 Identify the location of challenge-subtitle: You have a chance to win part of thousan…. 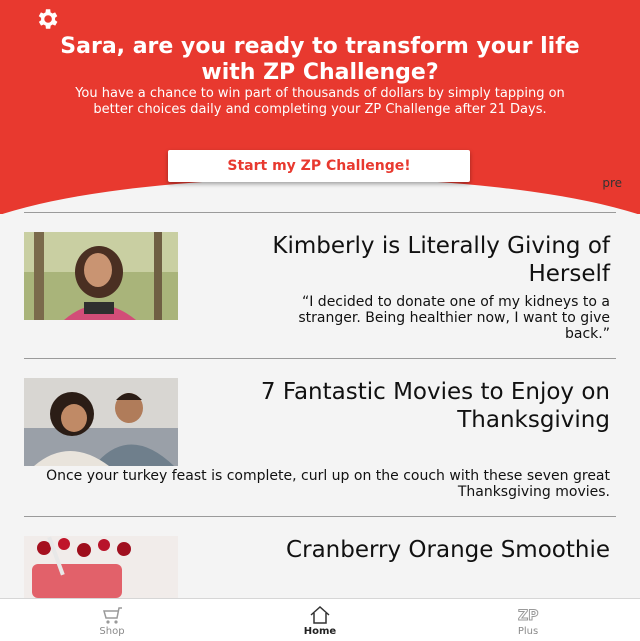
(320, 101).